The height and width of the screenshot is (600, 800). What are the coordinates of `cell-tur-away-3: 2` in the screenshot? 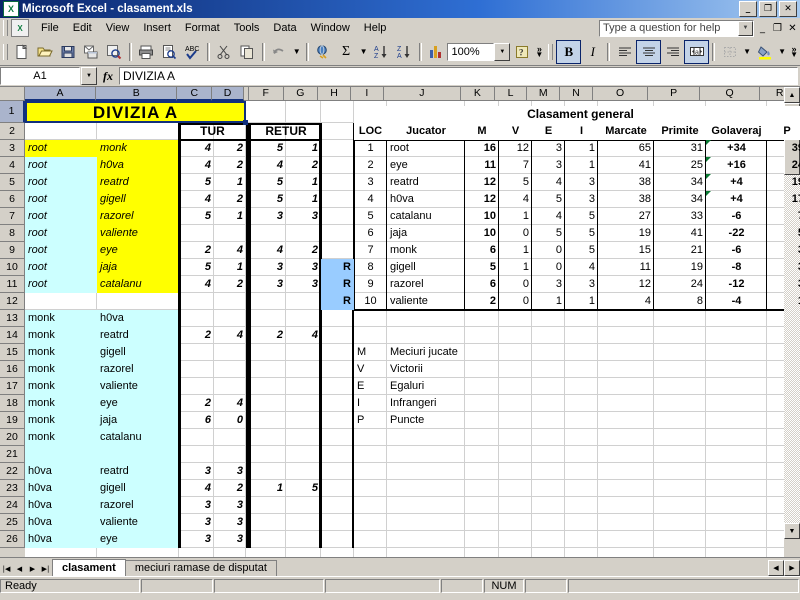 It's located at (230, 148).